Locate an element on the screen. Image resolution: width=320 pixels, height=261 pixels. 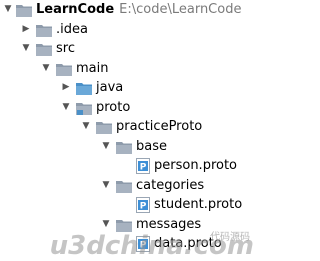
tree-item-label: java is located at coordinates (110, 87).